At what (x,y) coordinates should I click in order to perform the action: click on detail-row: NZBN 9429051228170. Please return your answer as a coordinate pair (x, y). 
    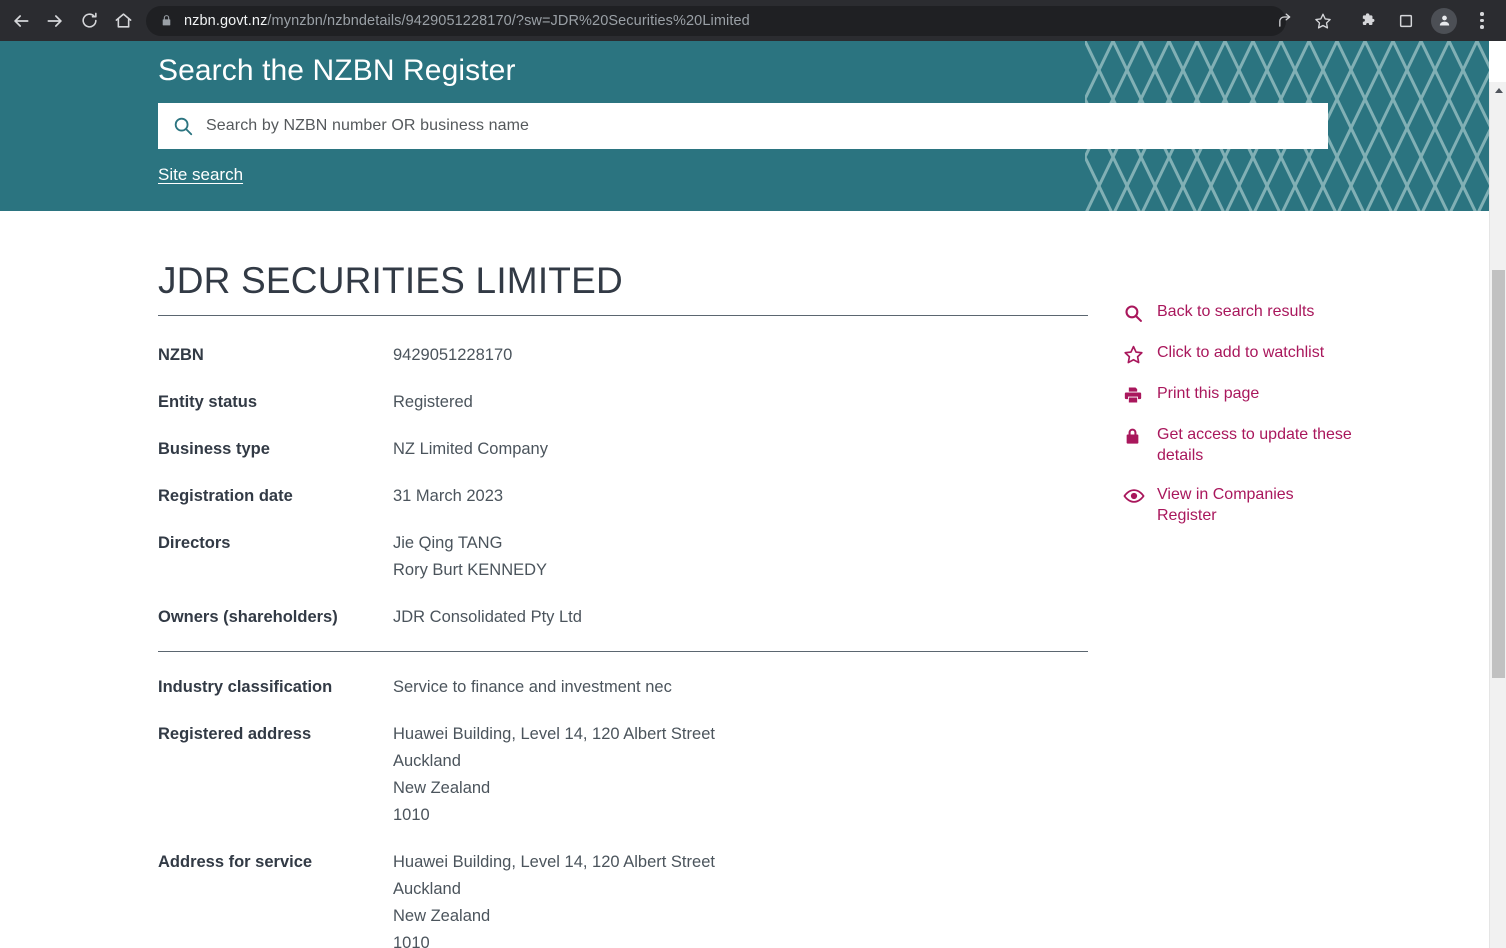
    Looking at the image, I should click on (623, 355).